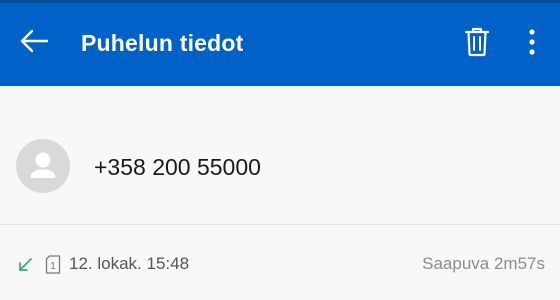 This screenshot has width=560, height=300. I want to click on avatar, so click(43, 166).